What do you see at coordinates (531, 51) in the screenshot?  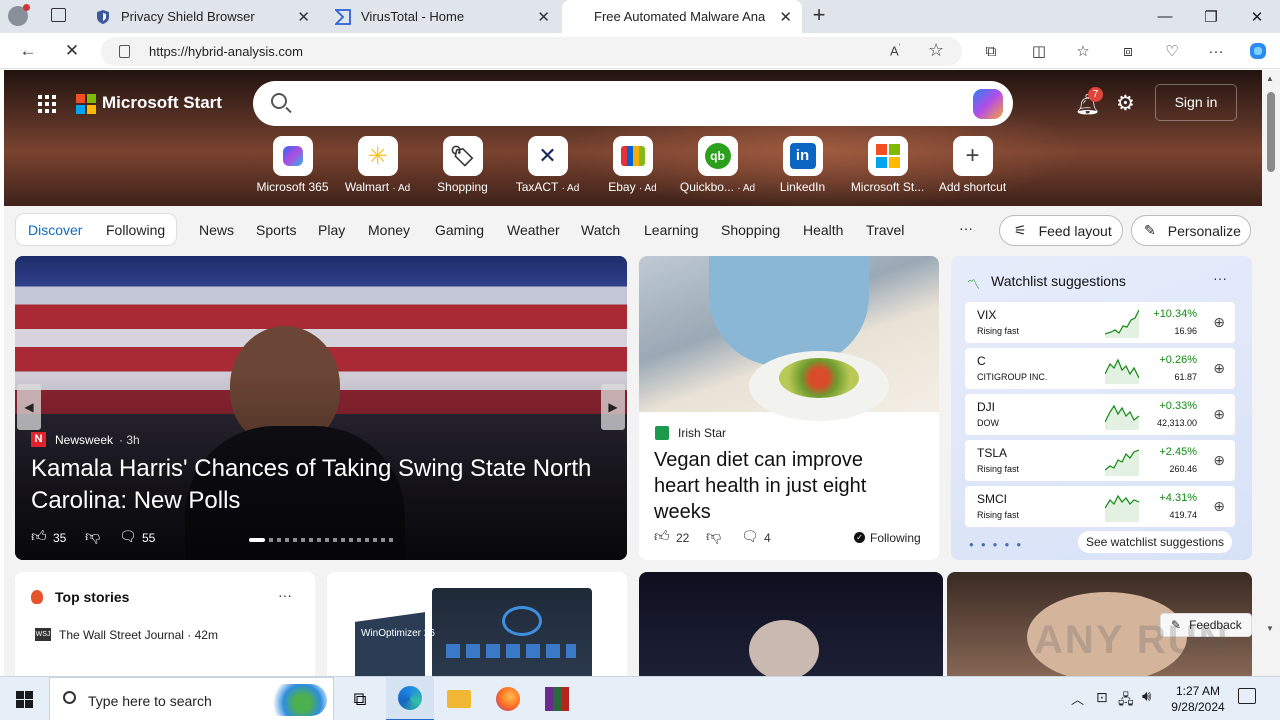 I see `address-bar: https://hybrid-analysis.com Aʼ ☆` at bounding box center [531, 51].